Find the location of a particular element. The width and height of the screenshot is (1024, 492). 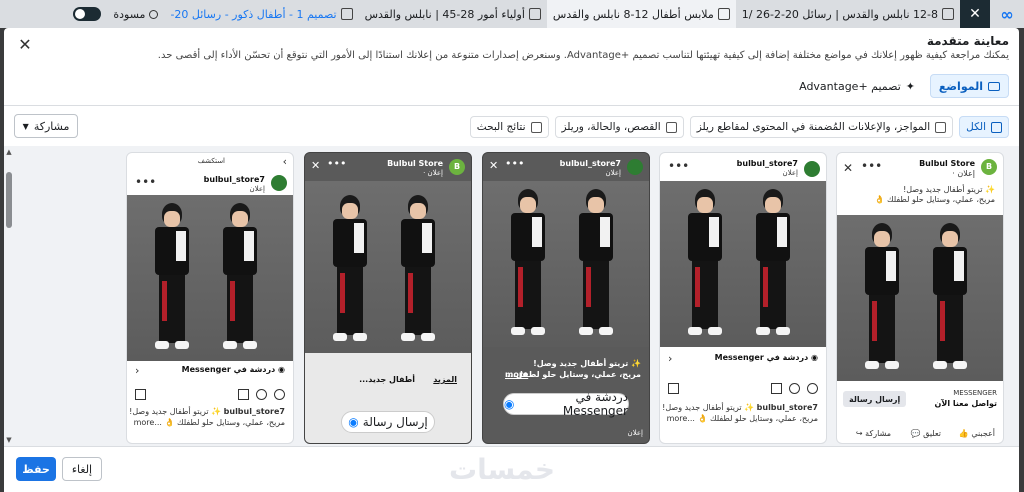

filter-search: نتائج البحث is located at coordinates (509, 127).